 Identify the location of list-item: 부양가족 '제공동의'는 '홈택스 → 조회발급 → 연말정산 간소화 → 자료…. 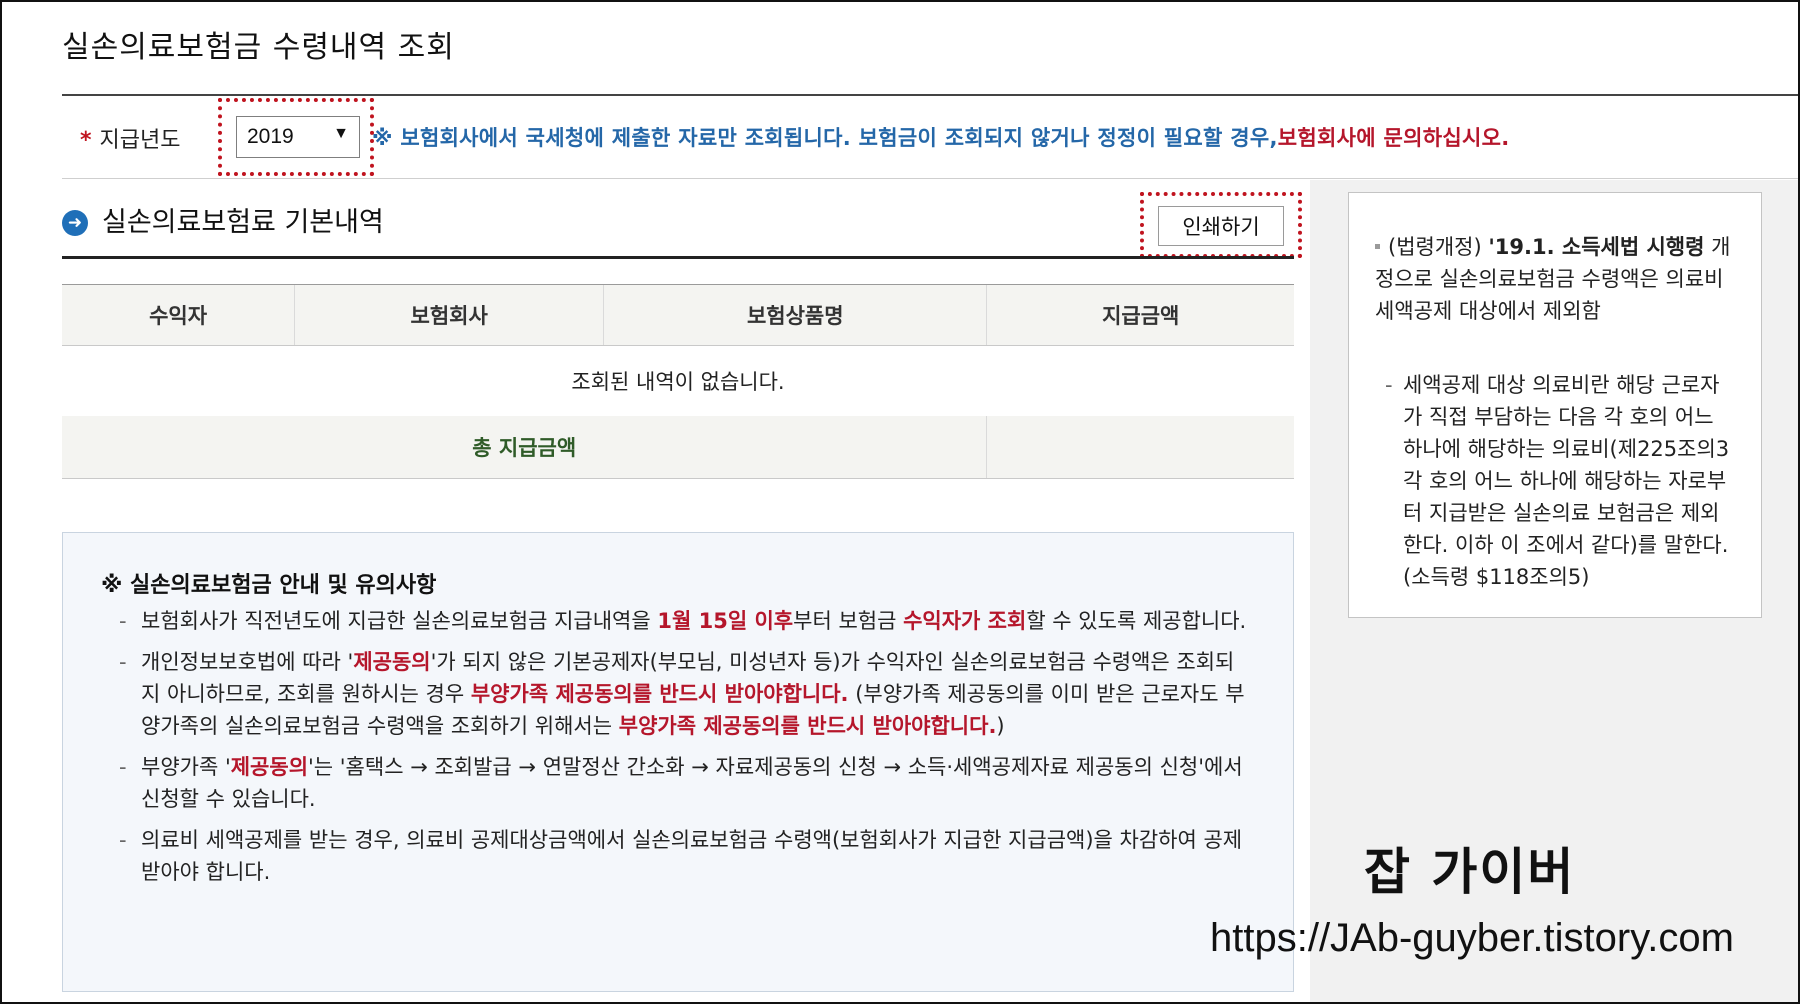
(683, 783).